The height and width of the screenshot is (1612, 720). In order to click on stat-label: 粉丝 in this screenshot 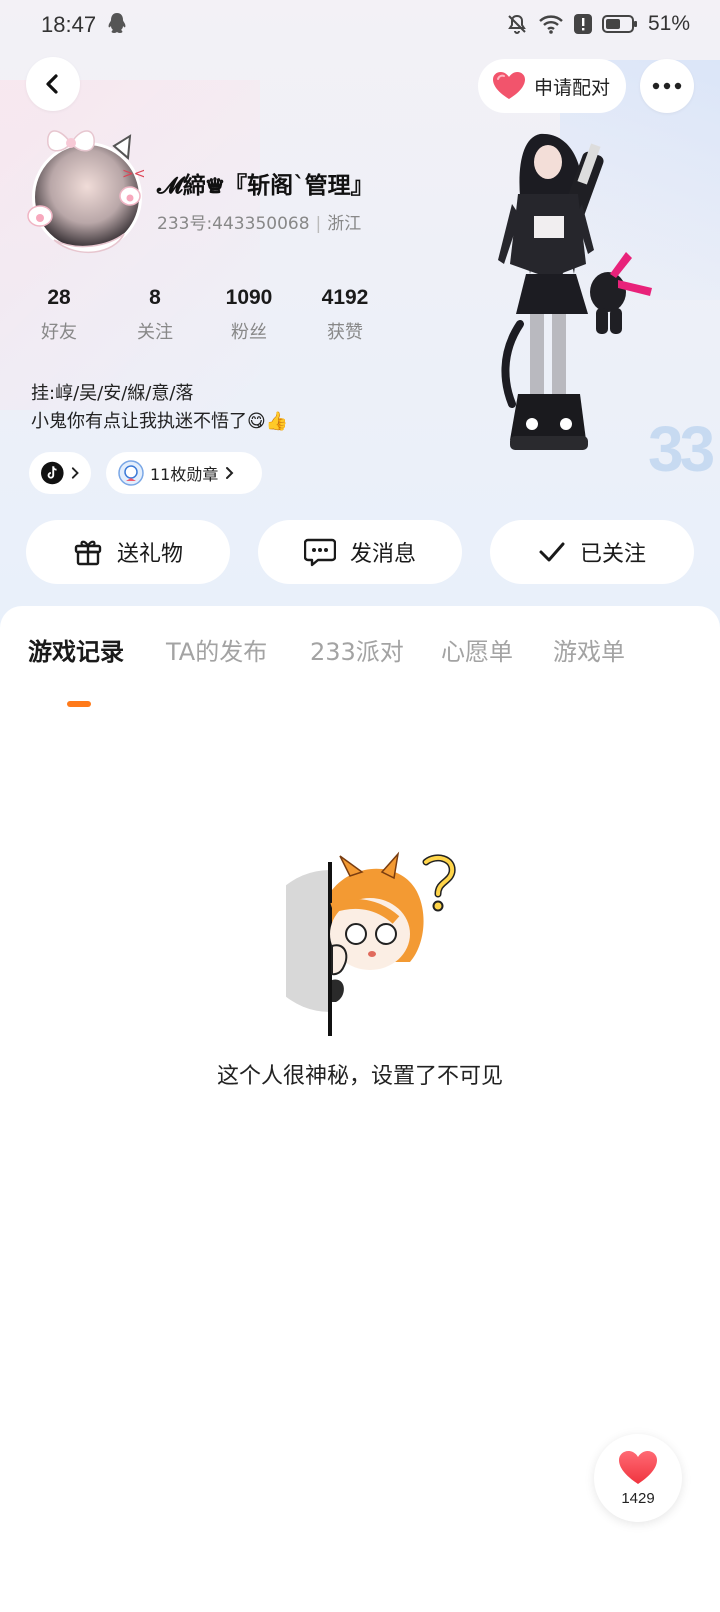, I will do `click(249, 332)`.